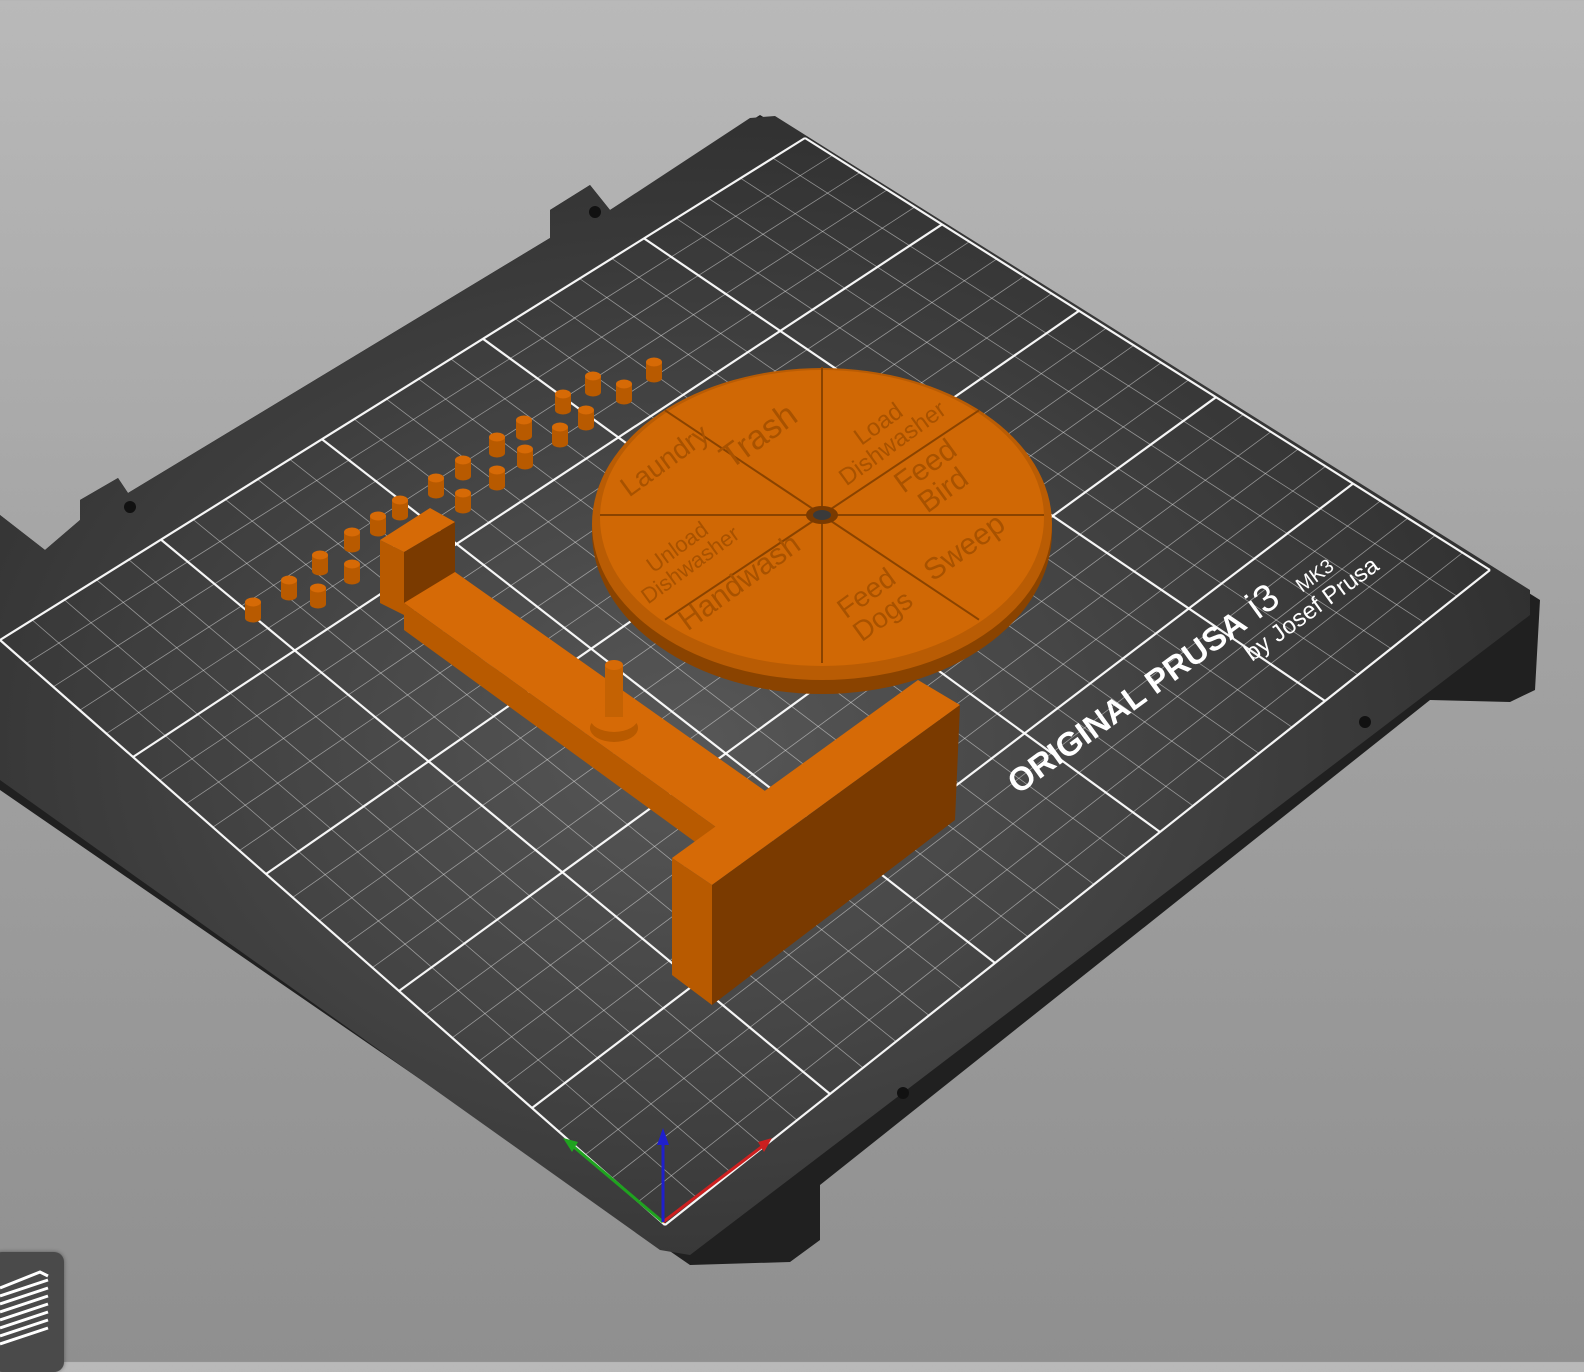 The width and height of the screenshot is (1584, 1372). What do you see at coordinates (614, 665) in the screenshot?
I see `arm-peg-top` at bounding box center [614, 665].